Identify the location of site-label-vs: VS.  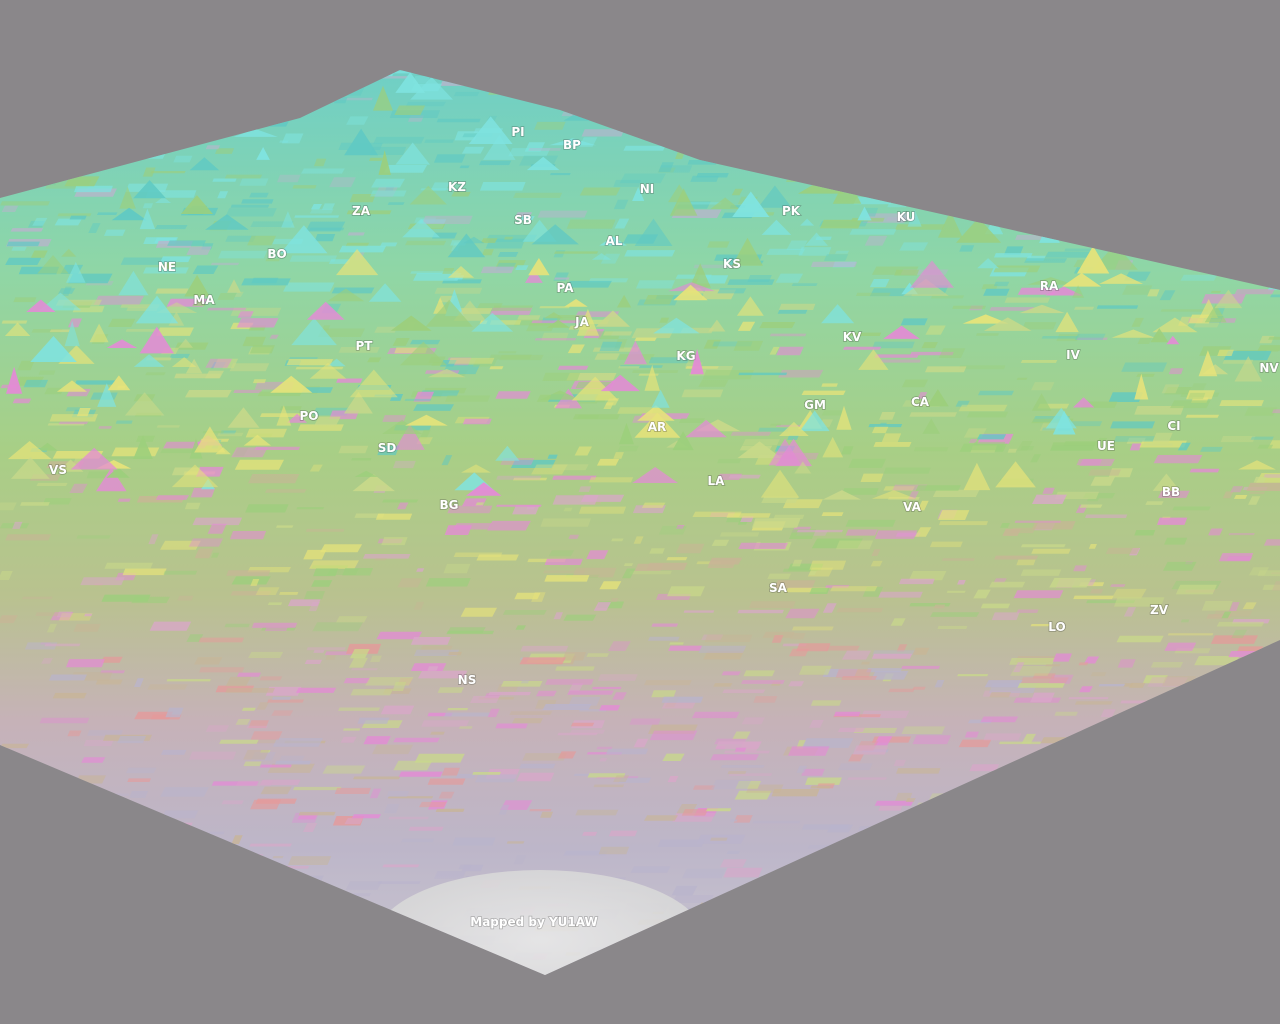
(58, 470).